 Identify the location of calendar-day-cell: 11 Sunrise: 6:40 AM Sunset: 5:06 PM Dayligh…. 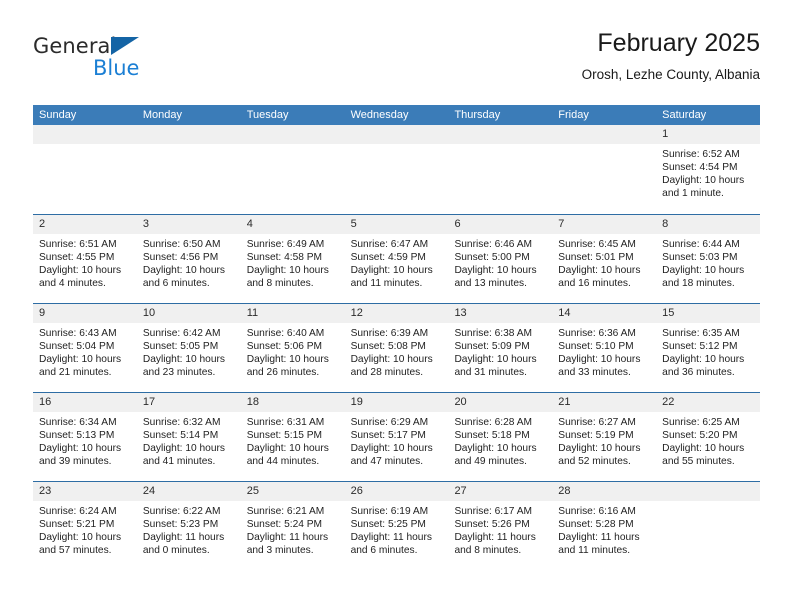
(292, 348).